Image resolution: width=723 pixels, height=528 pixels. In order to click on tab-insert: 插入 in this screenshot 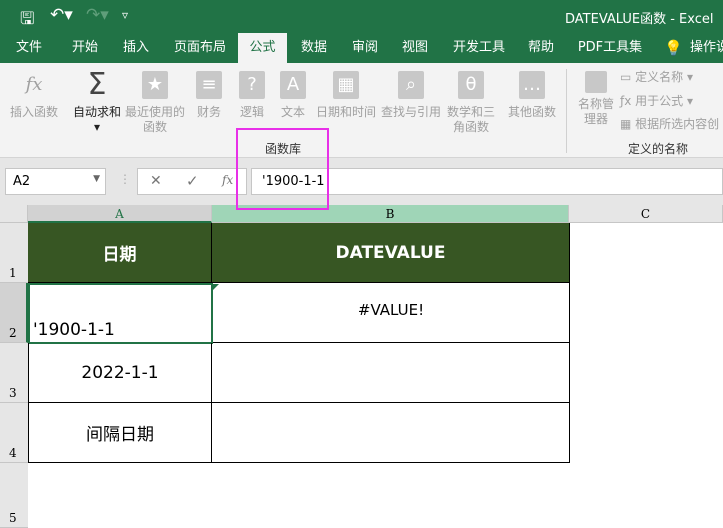, I will do `click(136, 48)`.